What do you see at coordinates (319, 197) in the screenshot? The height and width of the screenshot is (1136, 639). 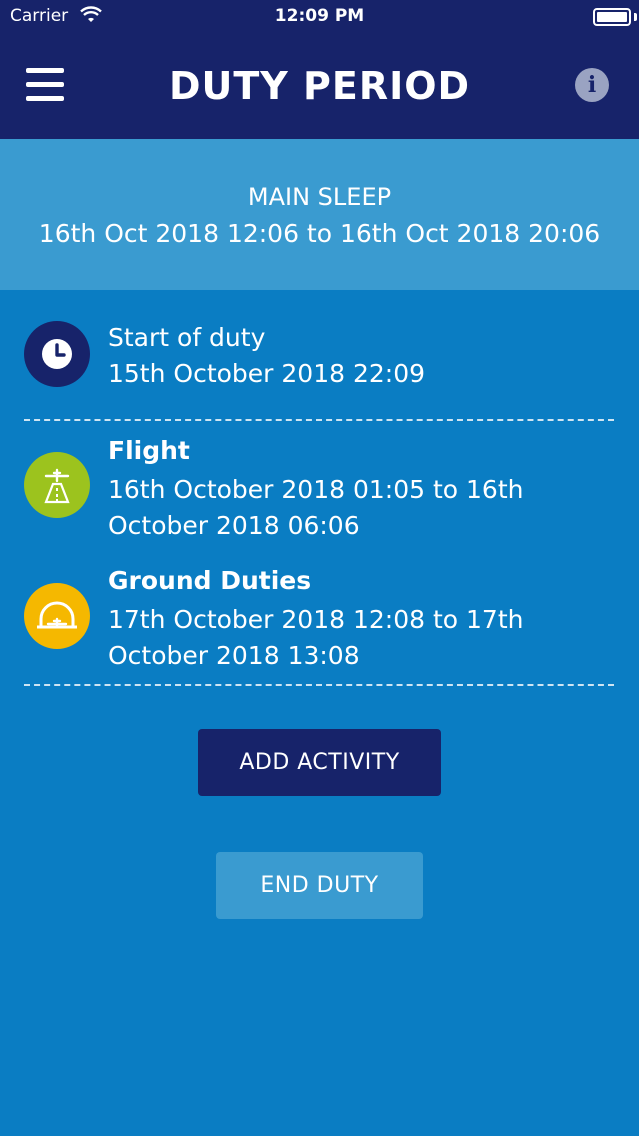 I see `main-sleep-label: MAIN SLEEP` at bounding box center [319, 197].